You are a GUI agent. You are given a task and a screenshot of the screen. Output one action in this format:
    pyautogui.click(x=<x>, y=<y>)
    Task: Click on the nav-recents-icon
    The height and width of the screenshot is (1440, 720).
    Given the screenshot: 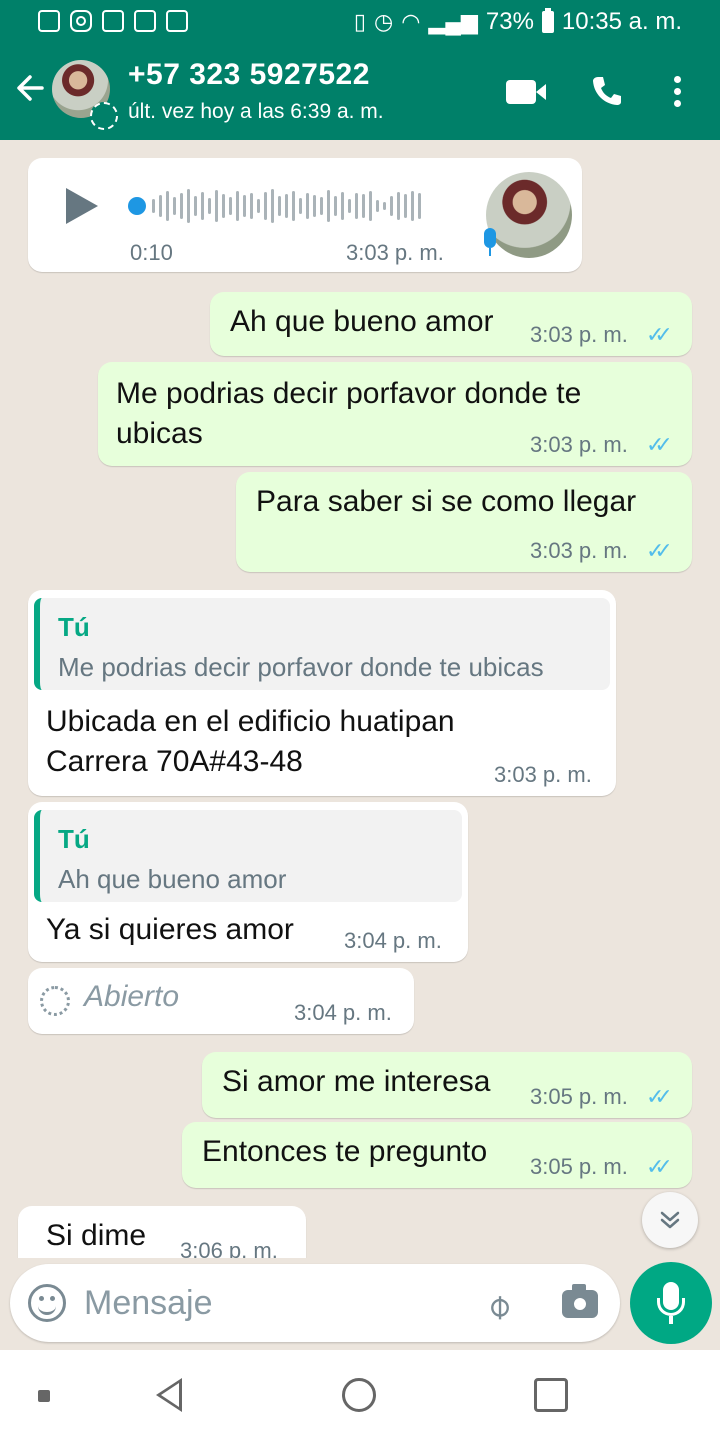 What is the action you would take?
    pyautogui.click(x=551, y=1395)
    